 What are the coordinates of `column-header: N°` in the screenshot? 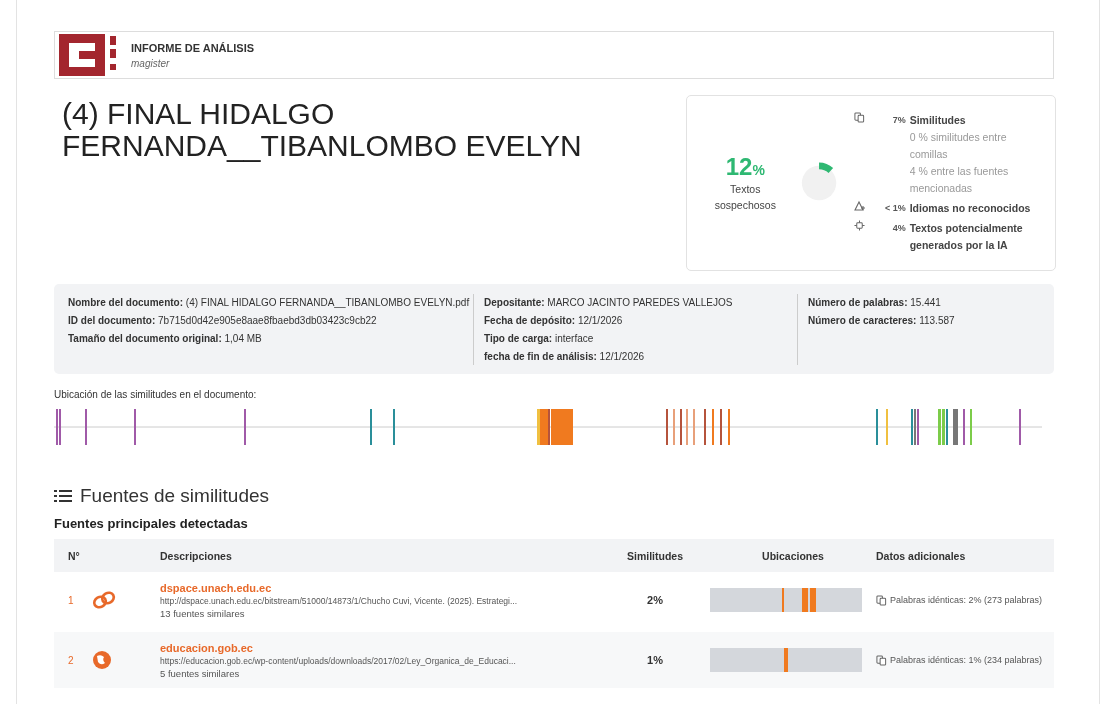 It's located at (74, 555).